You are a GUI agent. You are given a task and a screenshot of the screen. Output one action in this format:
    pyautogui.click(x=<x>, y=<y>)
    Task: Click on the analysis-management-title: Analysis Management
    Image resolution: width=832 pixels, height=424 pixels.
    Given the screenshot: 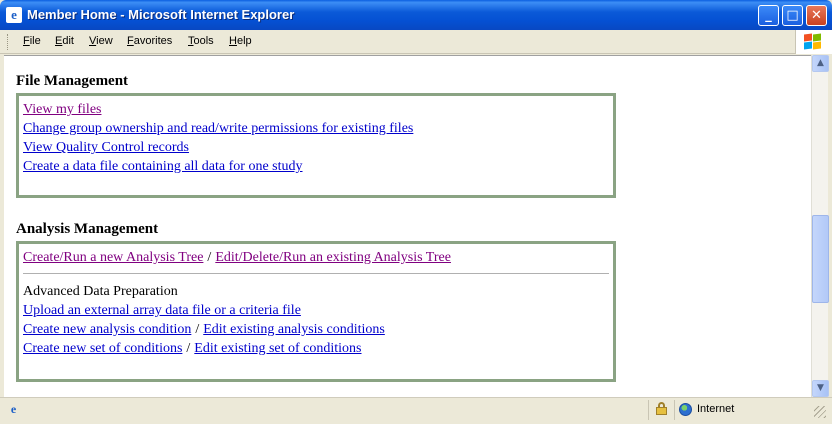 What is the action you would take?
    pyautogui.click(x=87, y=229)
    